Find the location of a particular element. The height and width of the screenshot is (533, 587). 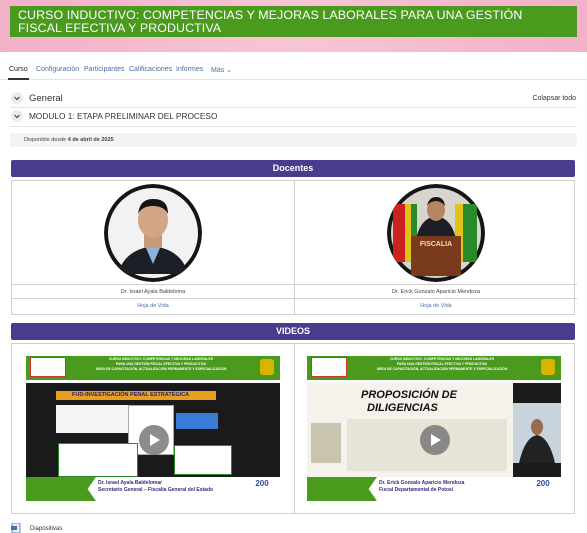

tab-mas: Más ⌄ is located at coordinates (221, 70).